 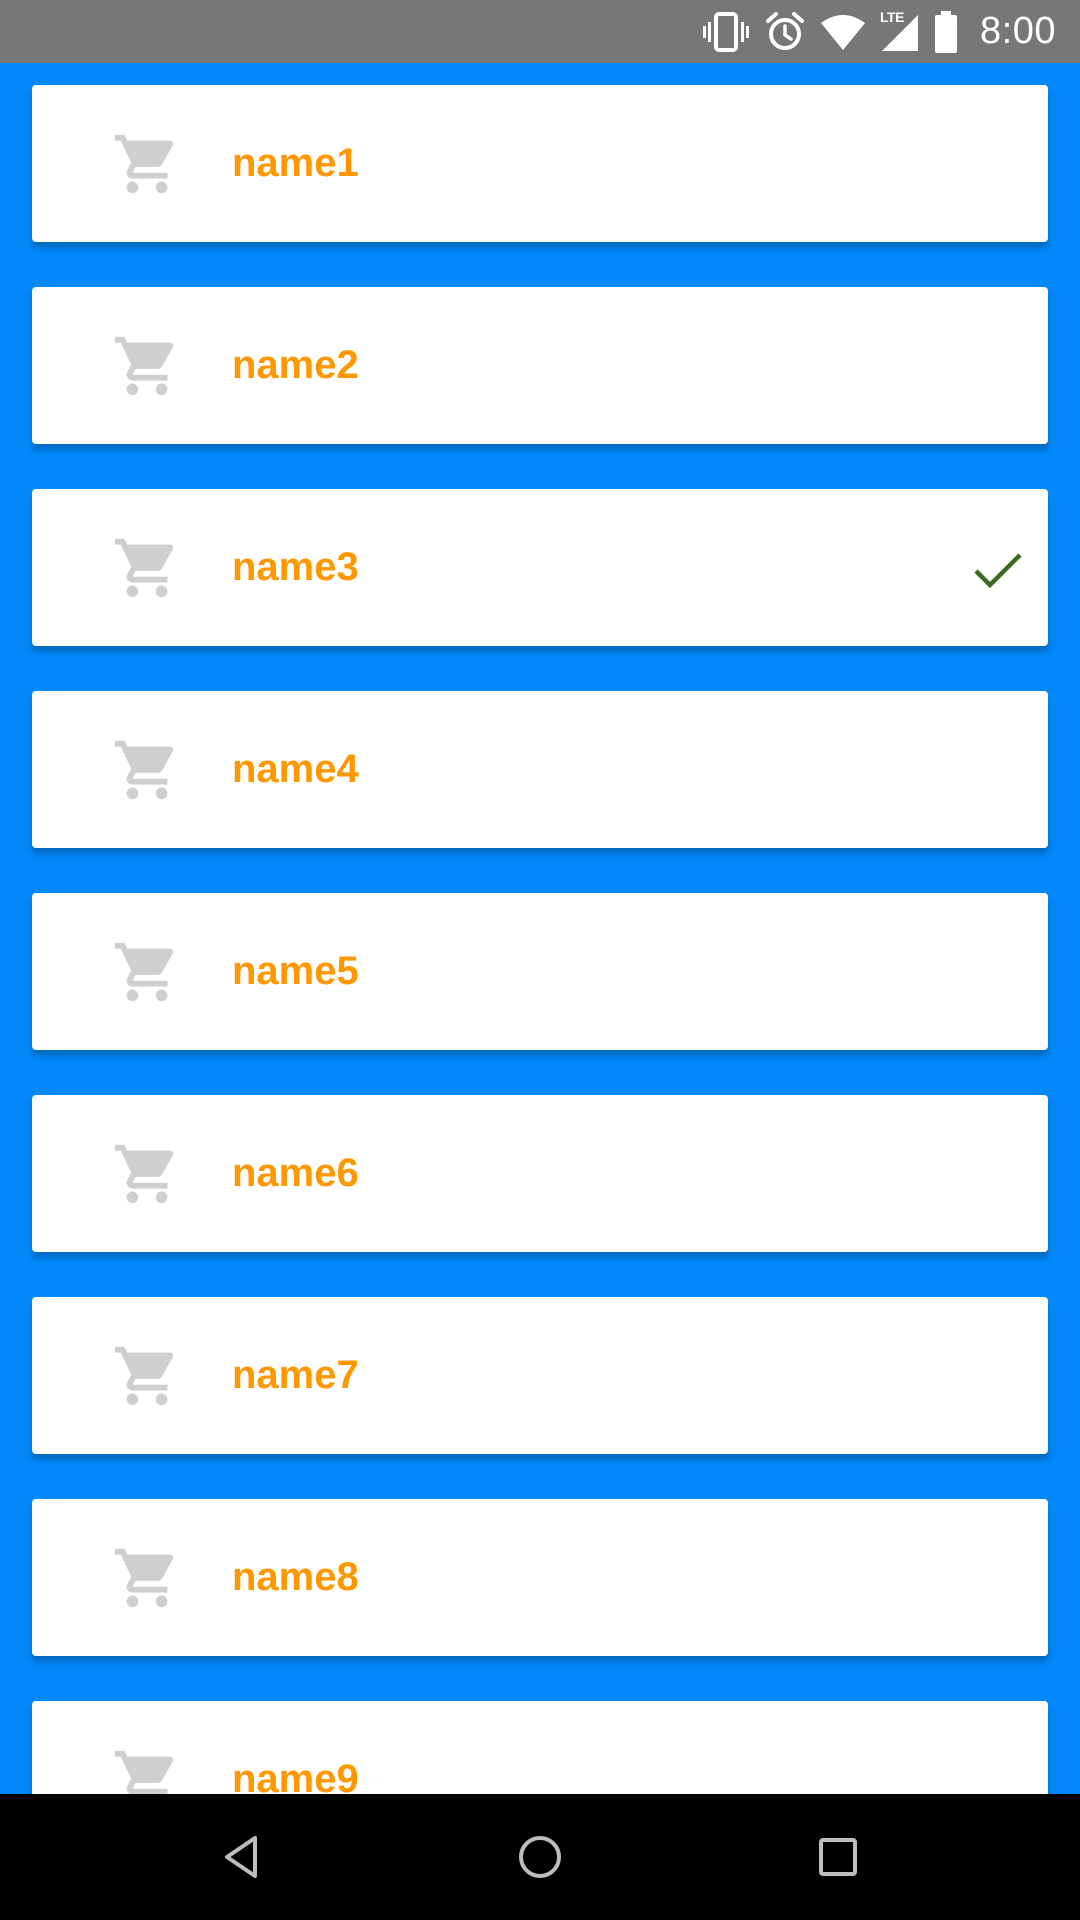 I want to click on item-label: name3, so click(x=295, y=567).